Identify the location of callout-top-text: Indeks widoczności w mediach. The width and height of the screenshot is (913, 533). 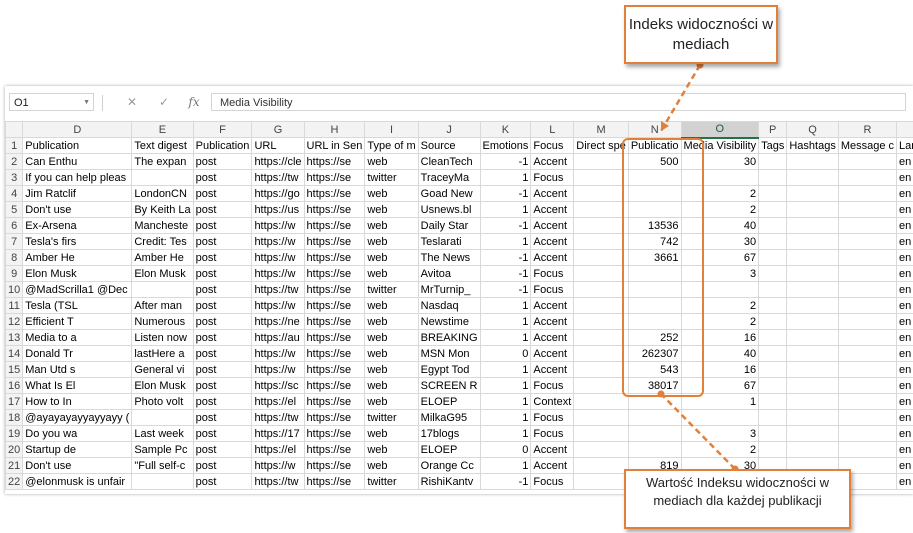
(701, 34).